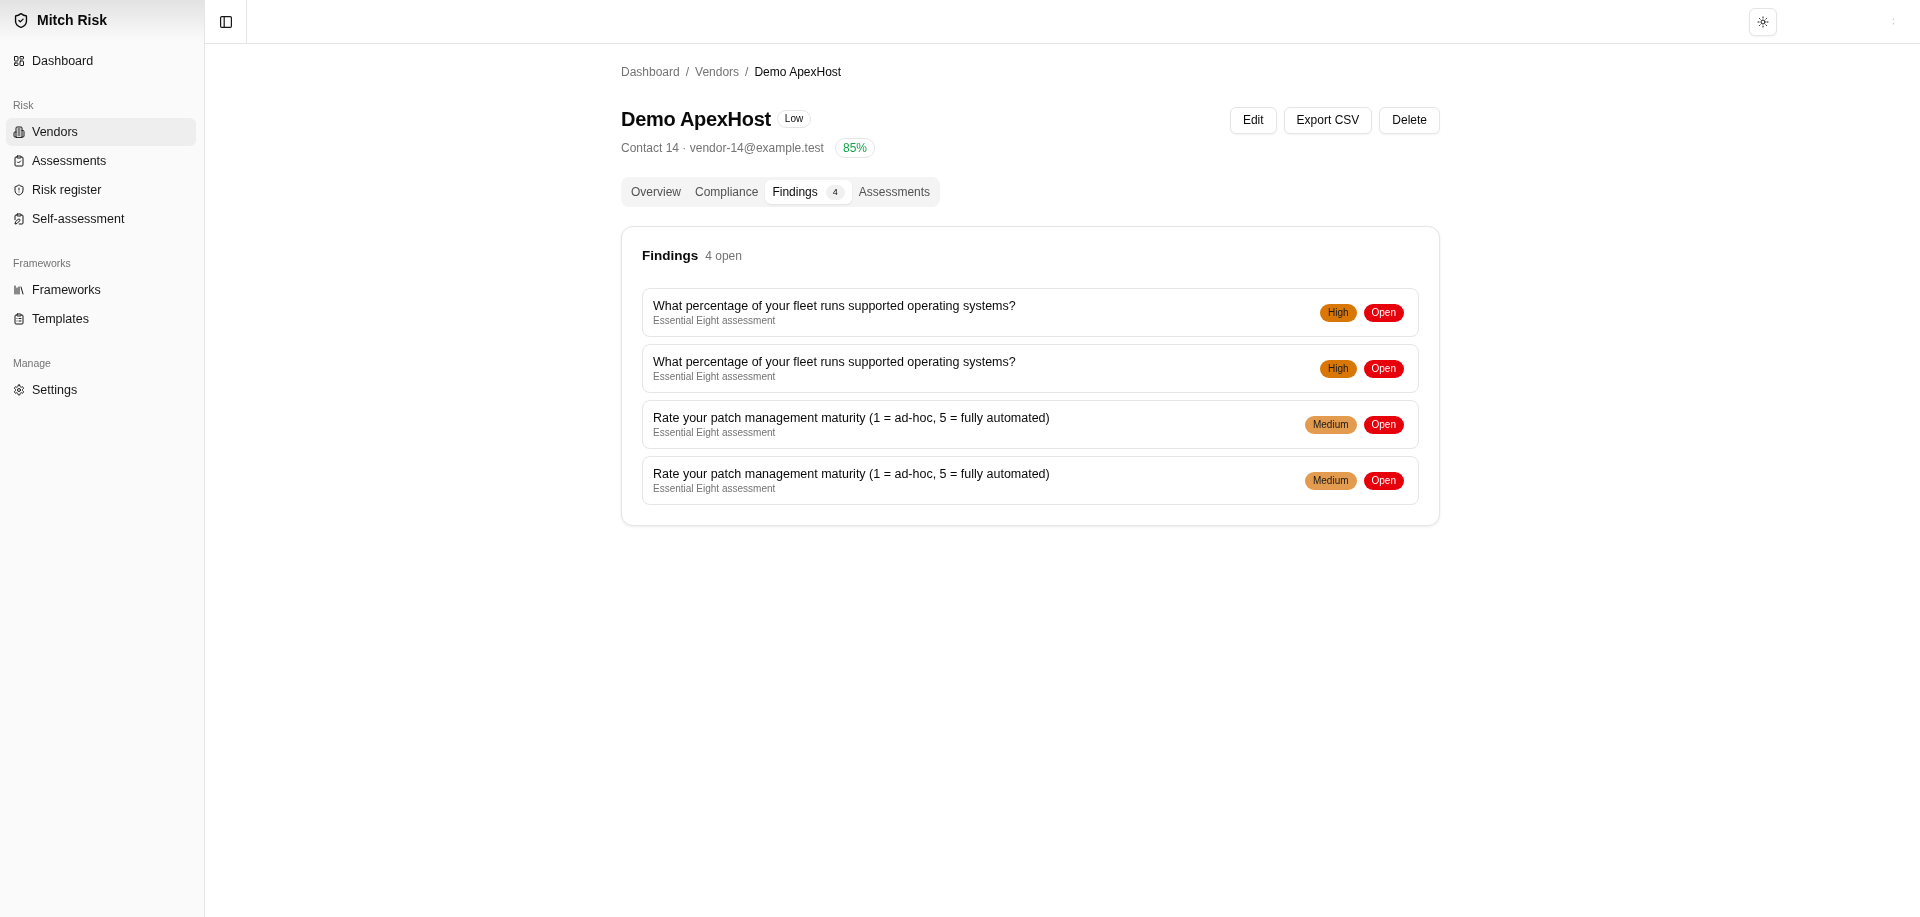 Image resolution: width=1920 pixels, height=917 pixels. I want to click on tab: Assessments, so click(894, 192).